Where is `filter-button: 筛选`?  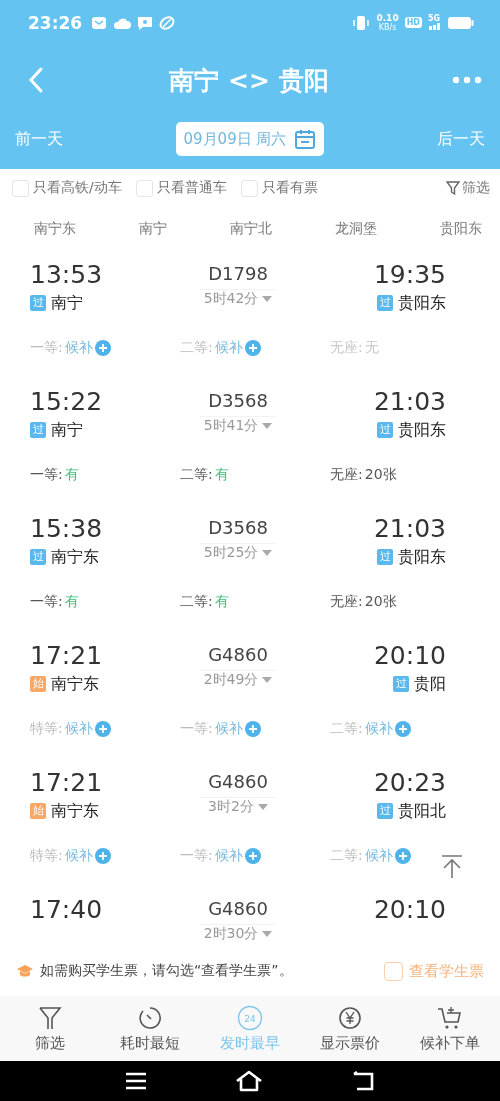 filter-button: 筛选 is located at coordinates (468, 188).